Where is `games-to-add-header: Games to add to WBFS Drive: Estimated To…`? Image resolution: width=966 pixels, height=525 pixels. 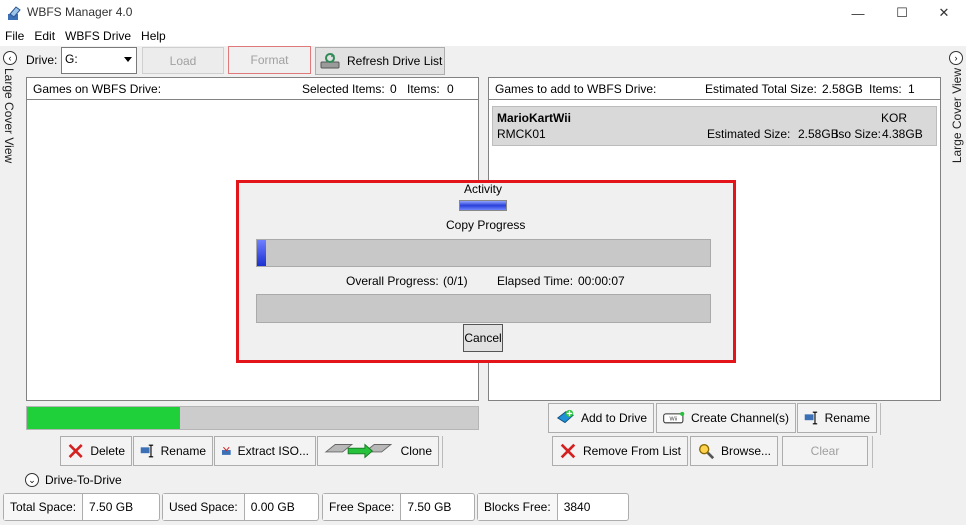 games-to-add-header: Games to add to WBFS Drive: Estimated To… is located at coordinates (714, 89).